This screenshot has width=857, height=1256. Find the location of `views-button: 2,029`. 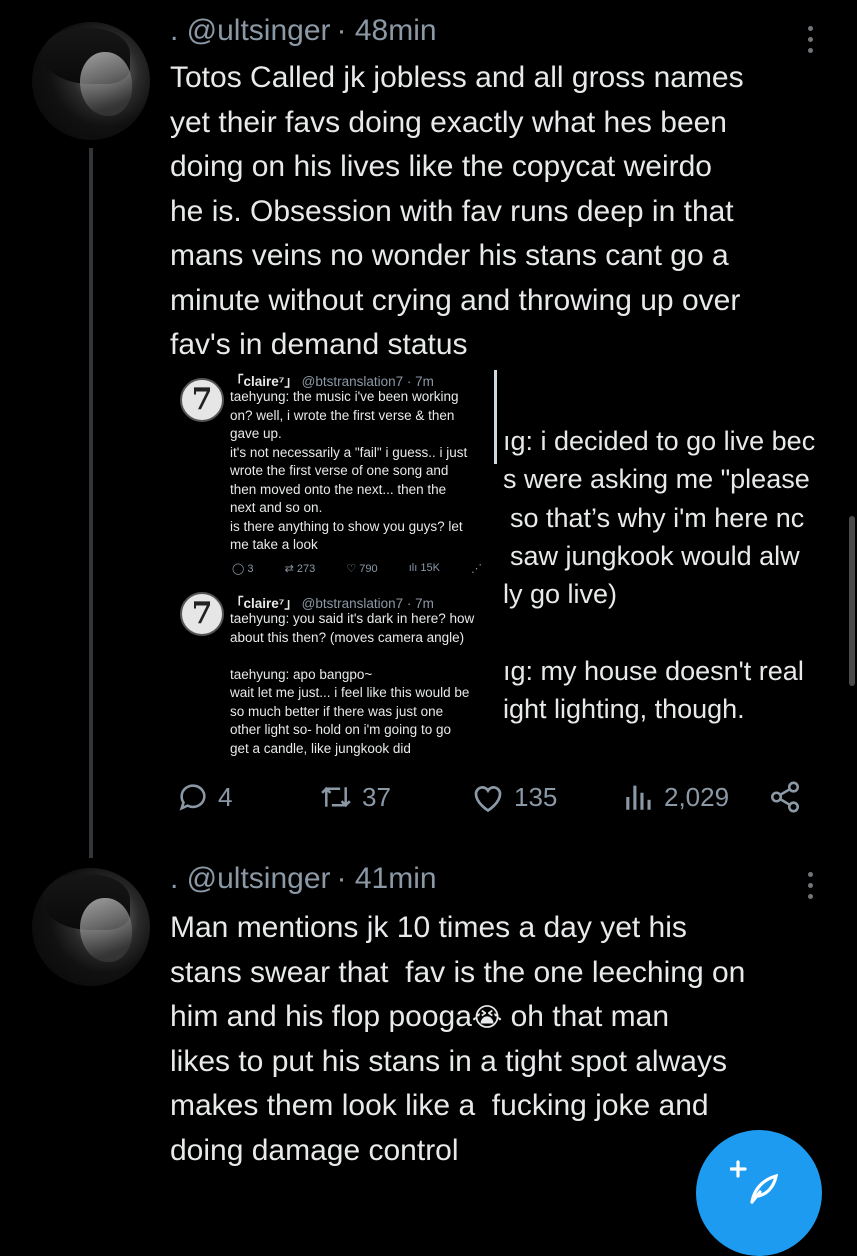

views-button: 2,029 is located at coordinates (675, 797).